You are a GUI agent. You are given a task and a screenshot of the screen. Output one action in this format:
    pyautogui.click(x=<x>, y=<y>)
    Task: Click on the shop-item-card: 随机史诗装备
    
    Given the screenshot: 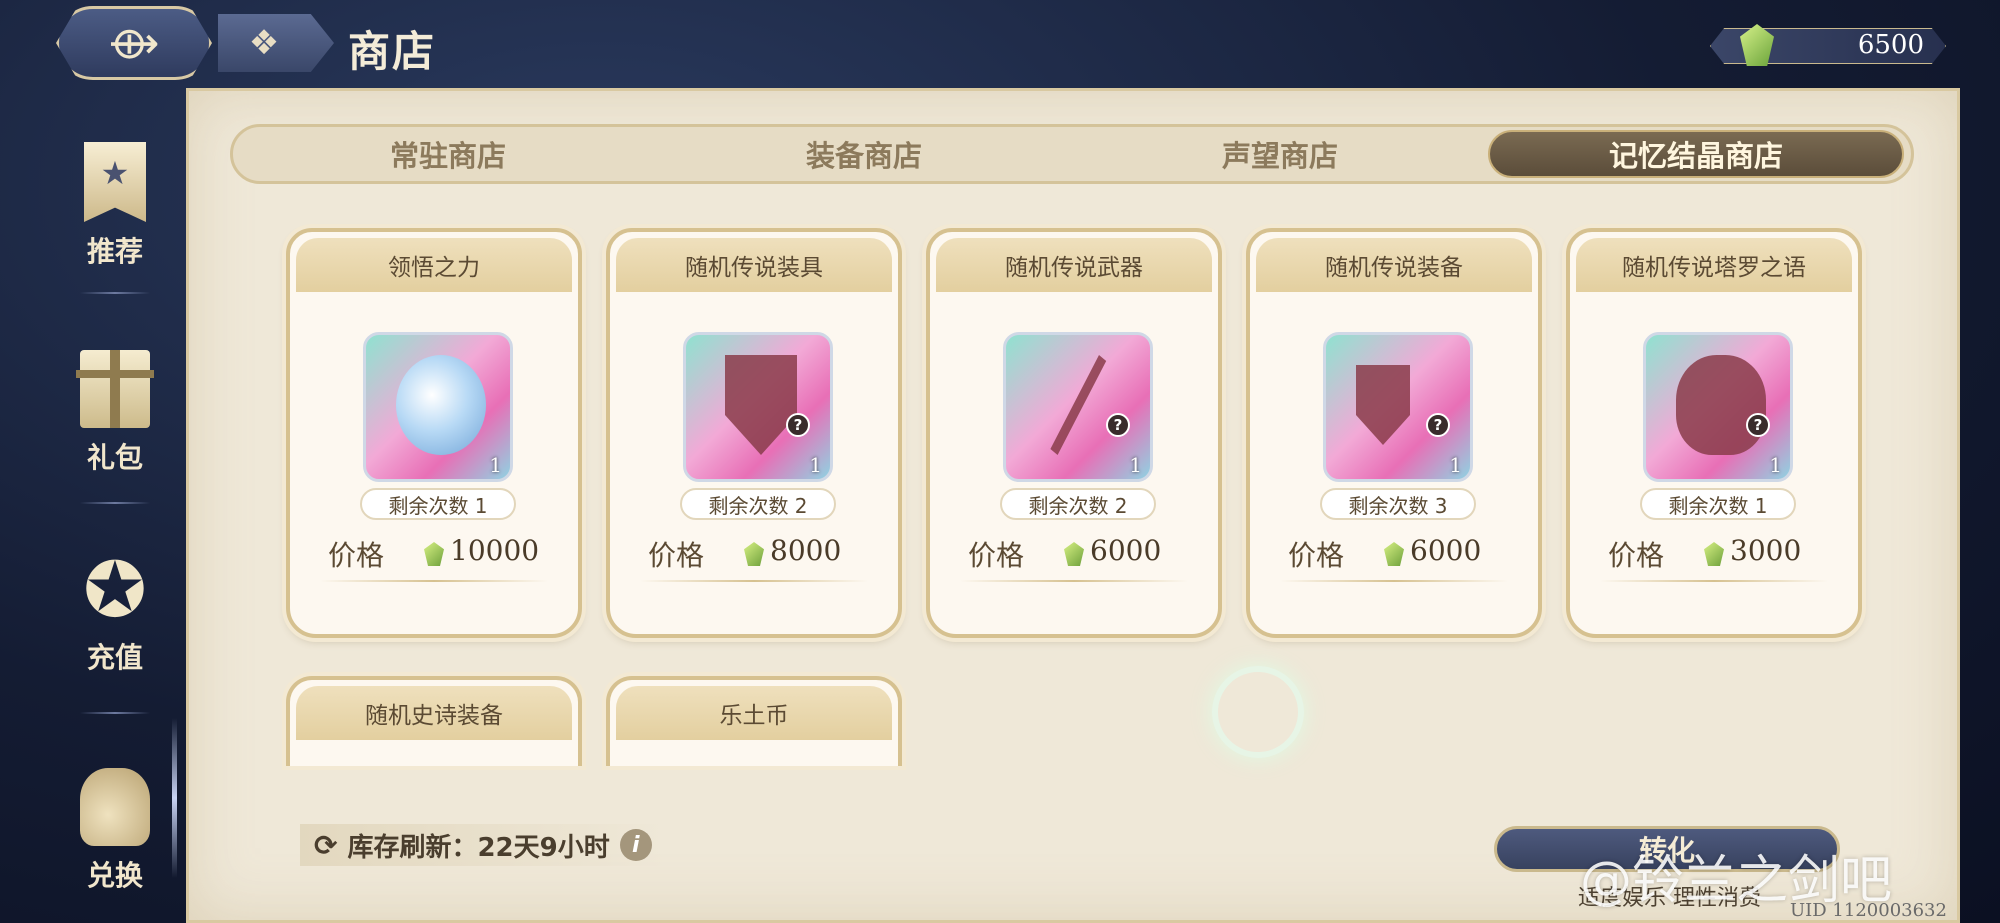 What is the action you would take?
    pyautogui.click(x=434, y=721)
    